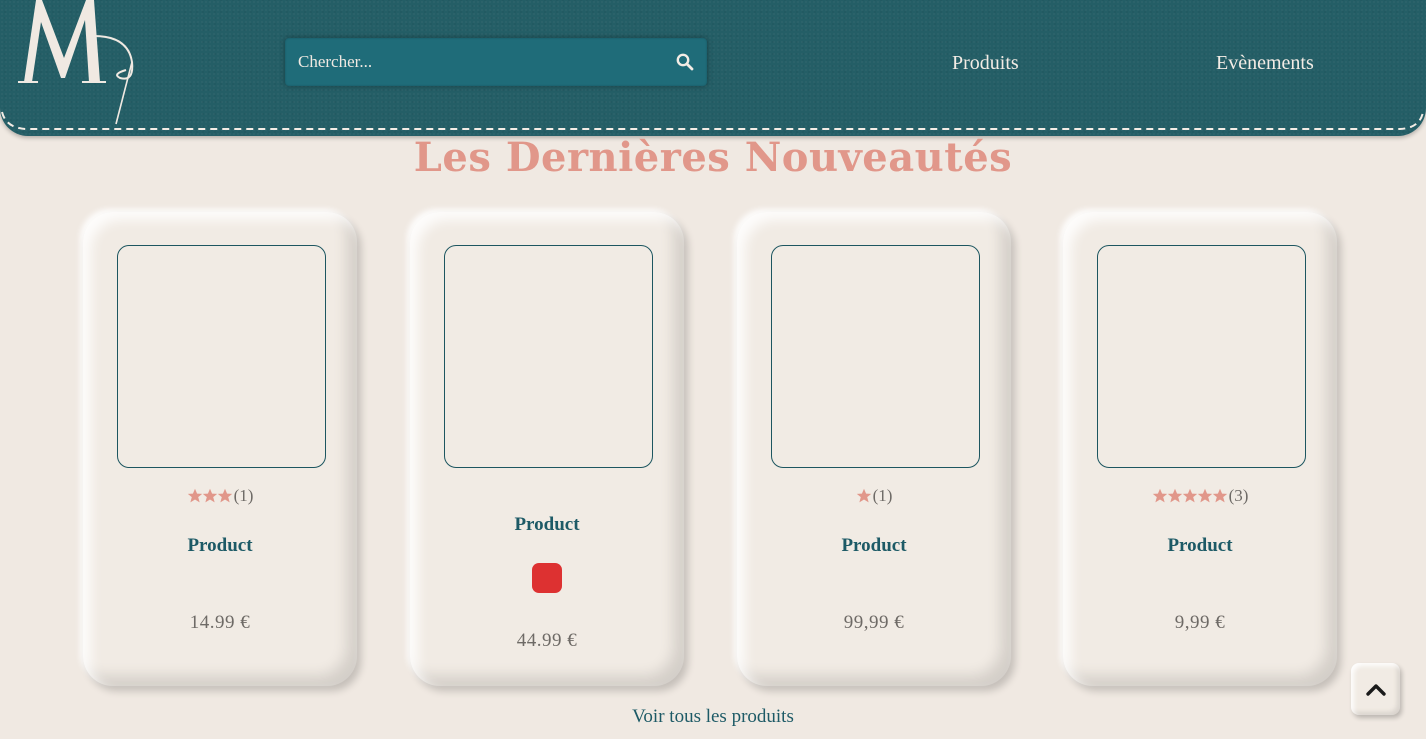 The height and width of the screenshot is (739, 1426). What do you see at coordinates (713, 717) in the screenshot?
I see `view-all-products-link: Voir tous les produits` at bounding box center [713, 717].